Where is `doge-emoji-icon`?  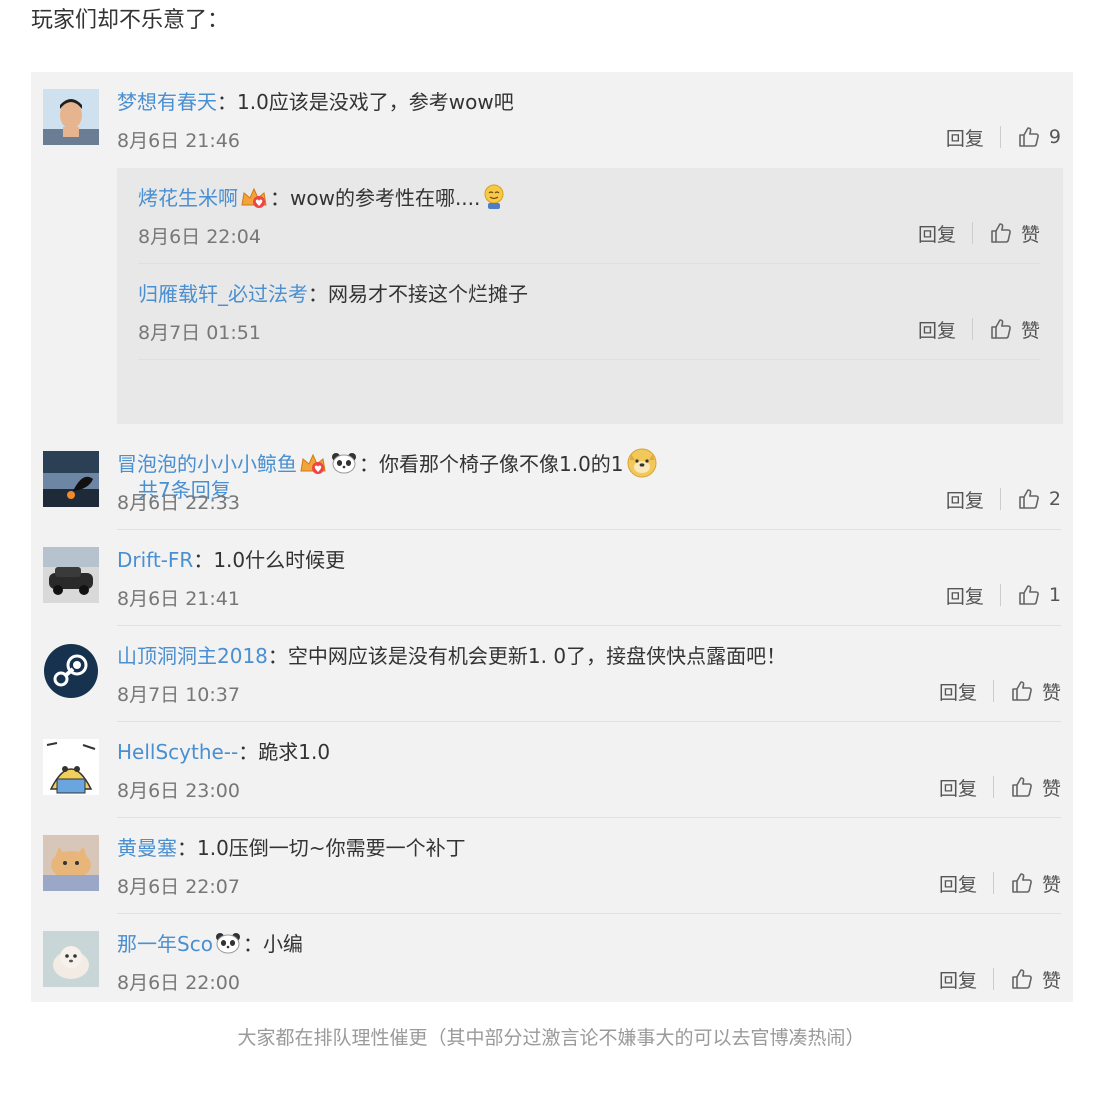
doge-emoji-icon is located at coordinates (642, 465).